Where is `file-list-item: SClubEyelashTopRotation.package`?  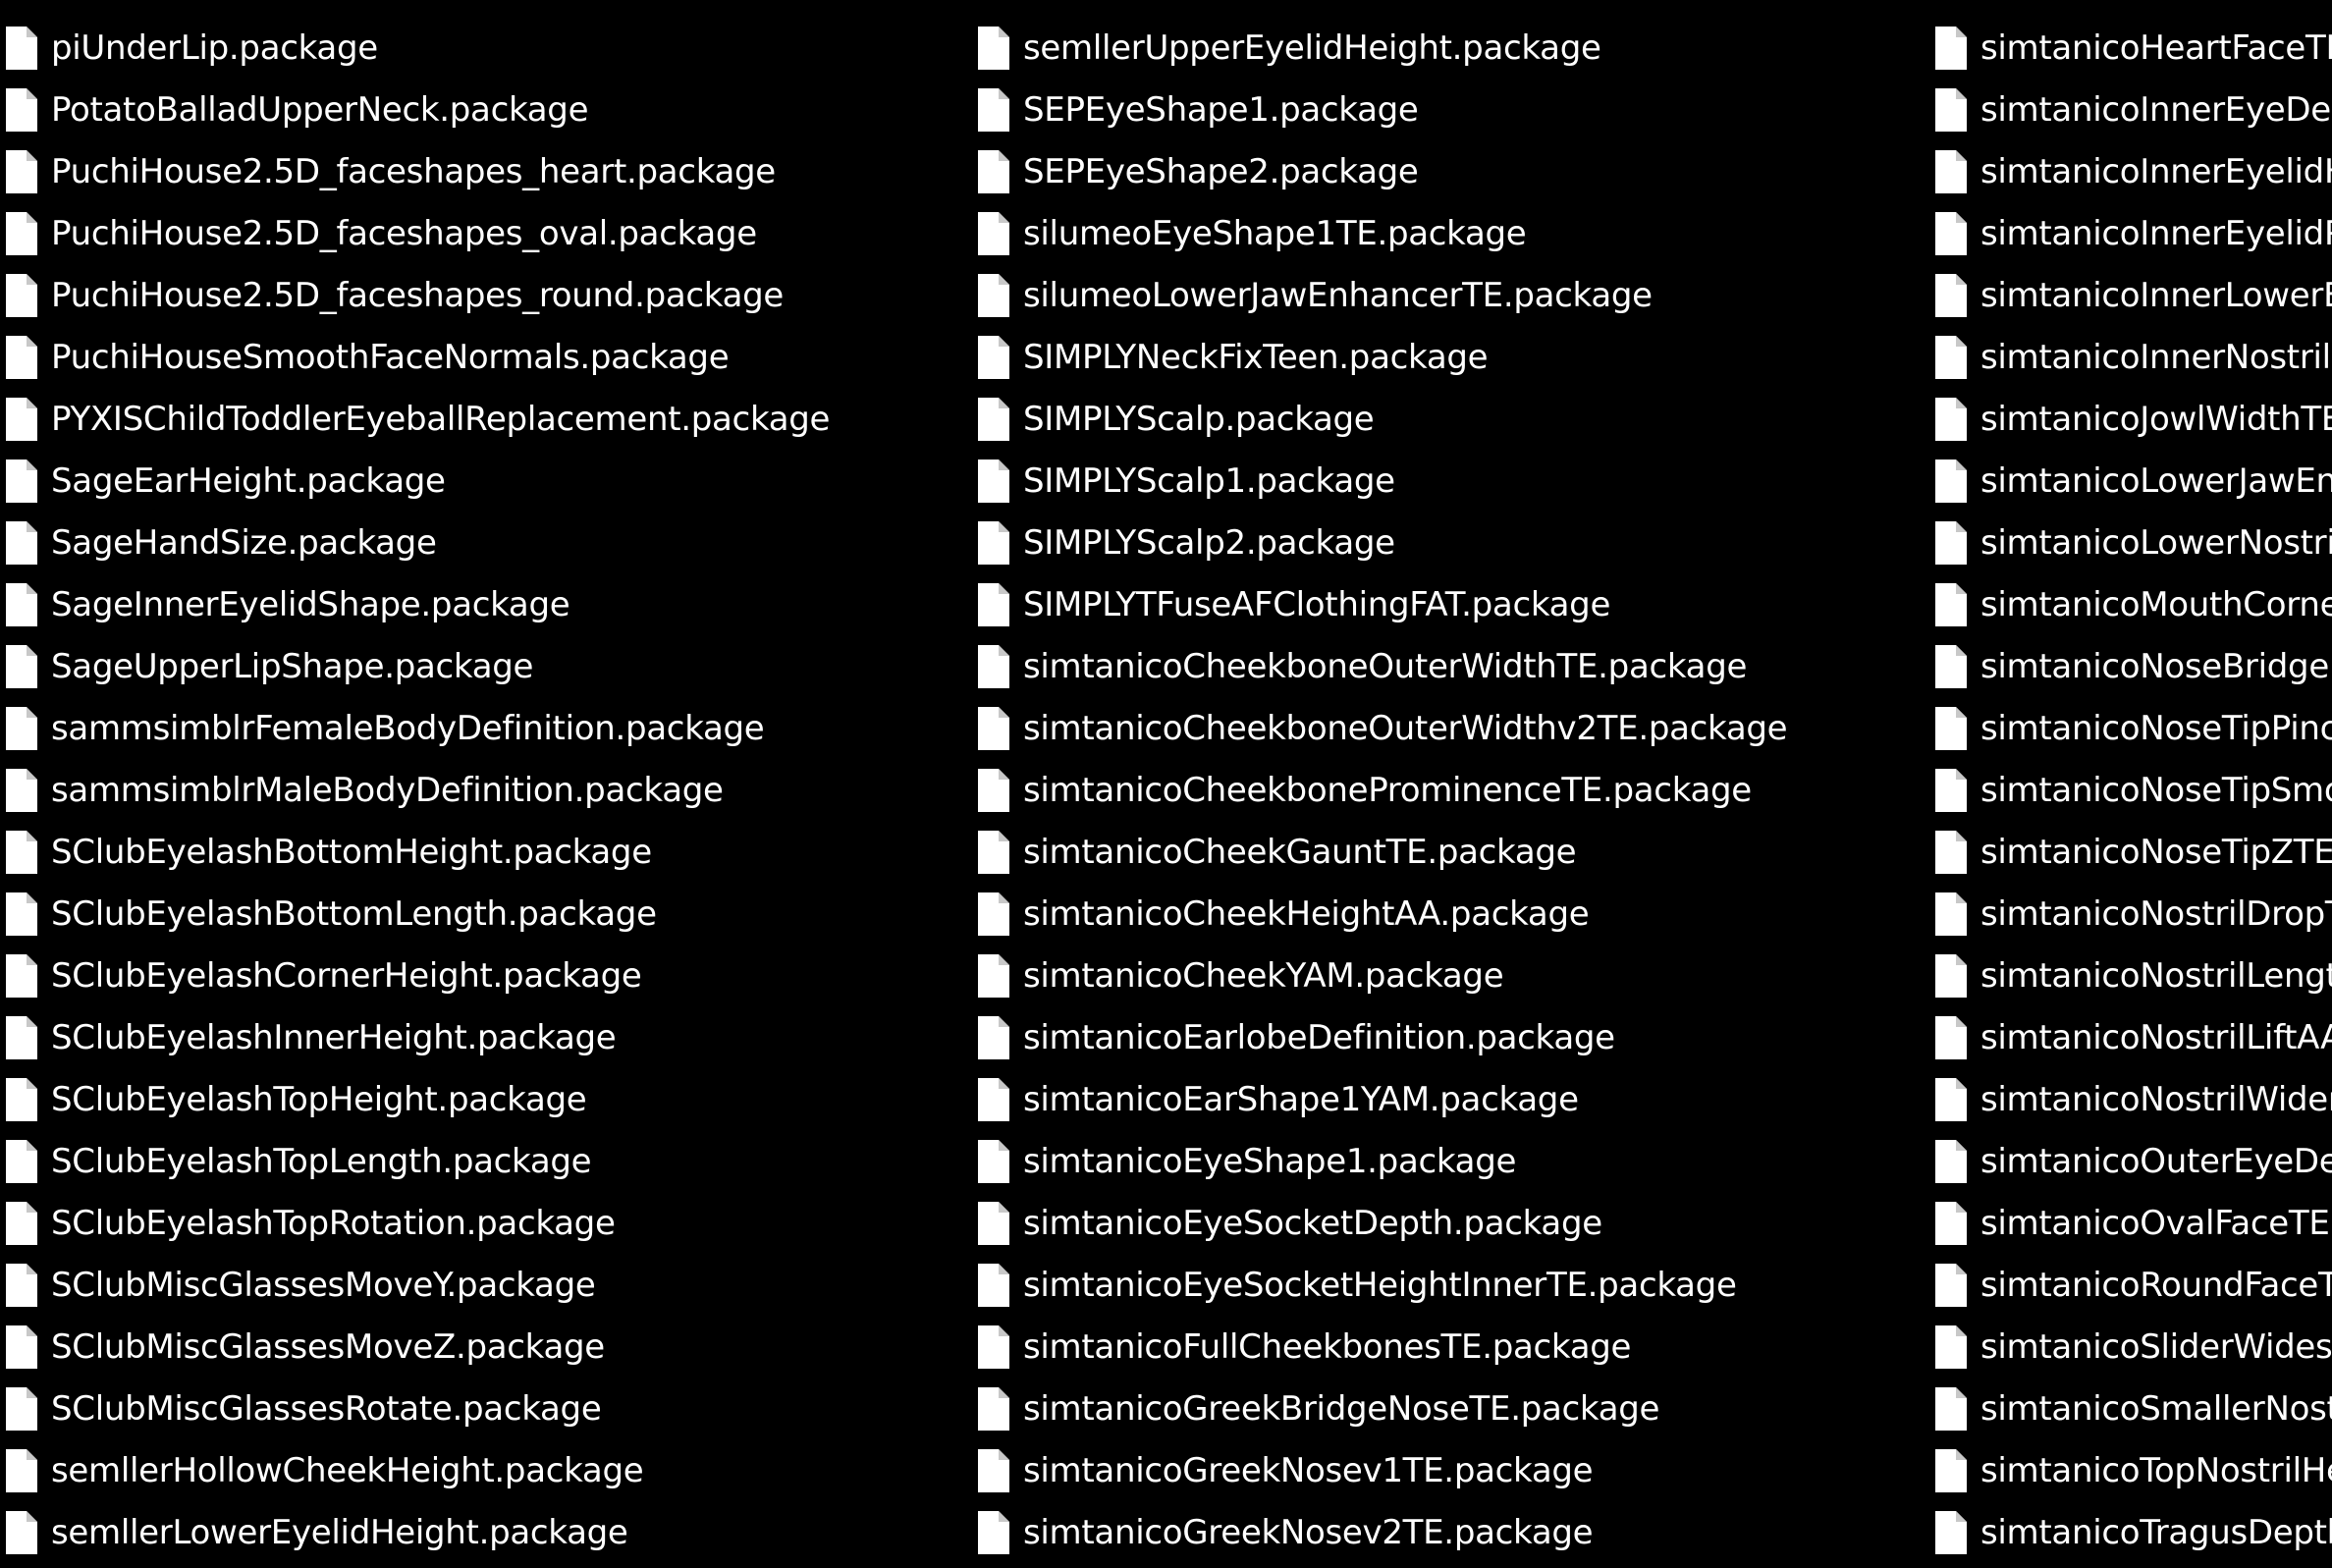
file-list-item: SClubEyelashTopRotation.package is located at coordinates (483, 1223).